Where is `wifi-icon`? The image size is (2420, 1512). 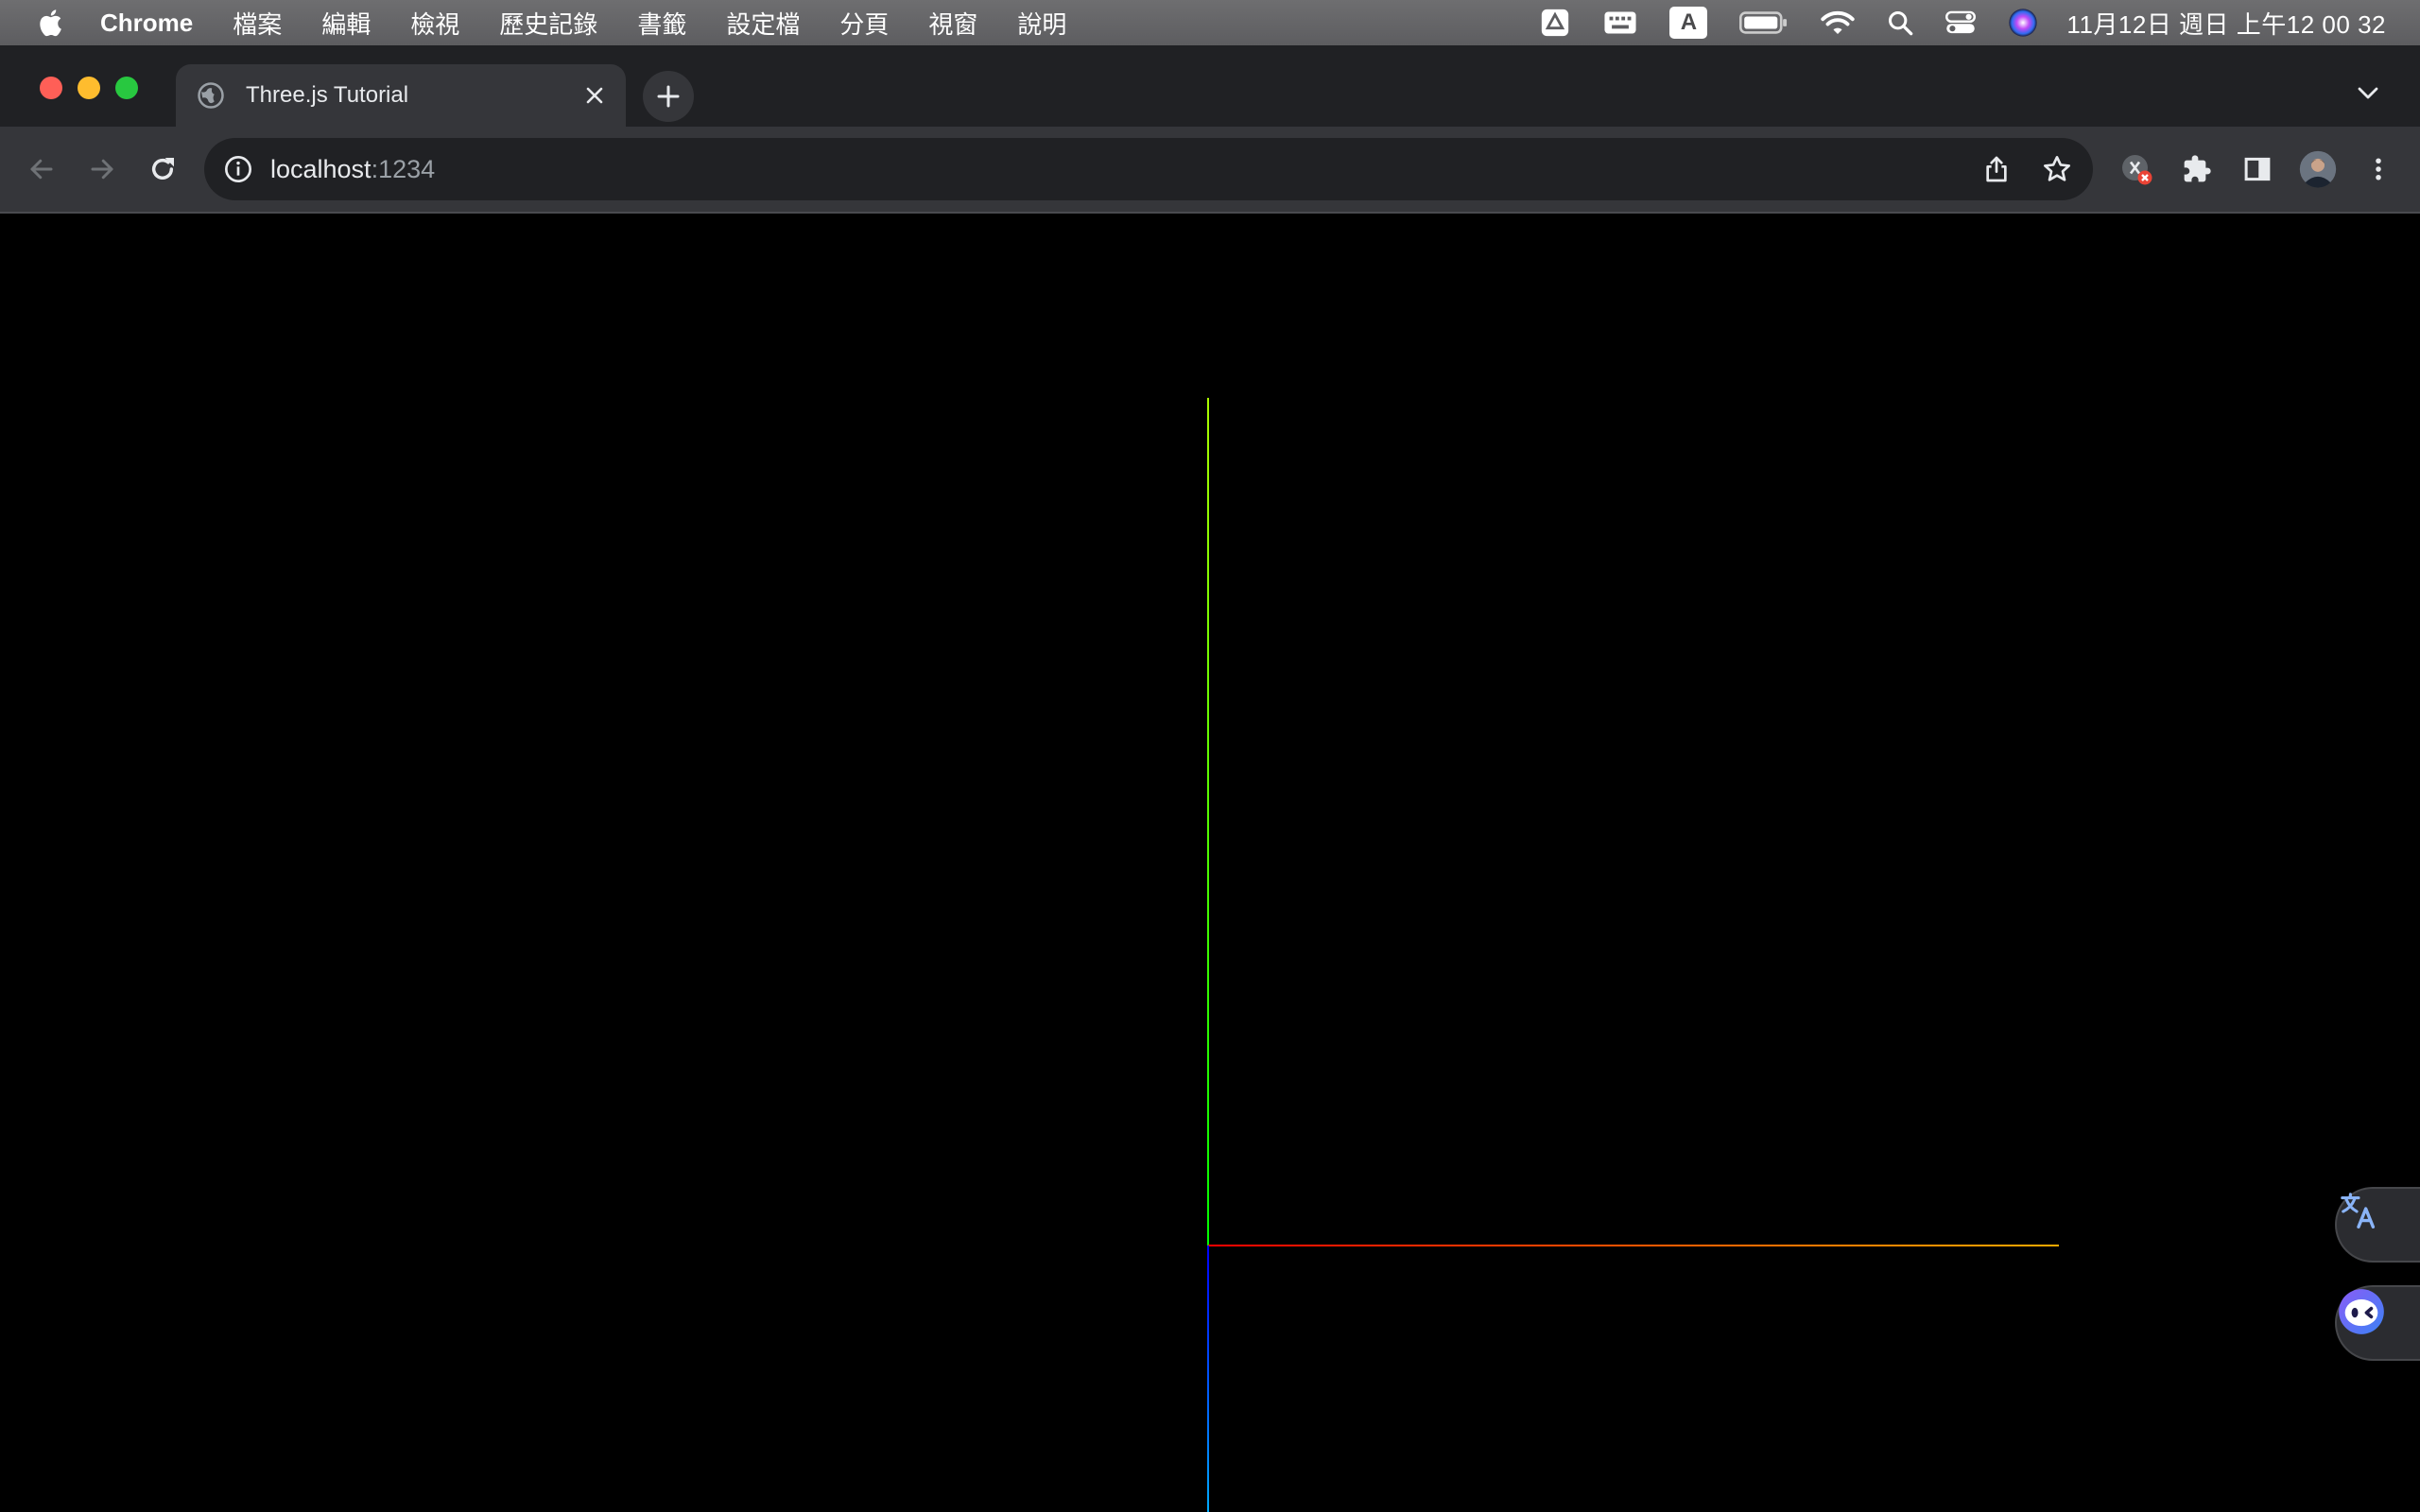
wifi-icon is located at coordinates (1838, 23).